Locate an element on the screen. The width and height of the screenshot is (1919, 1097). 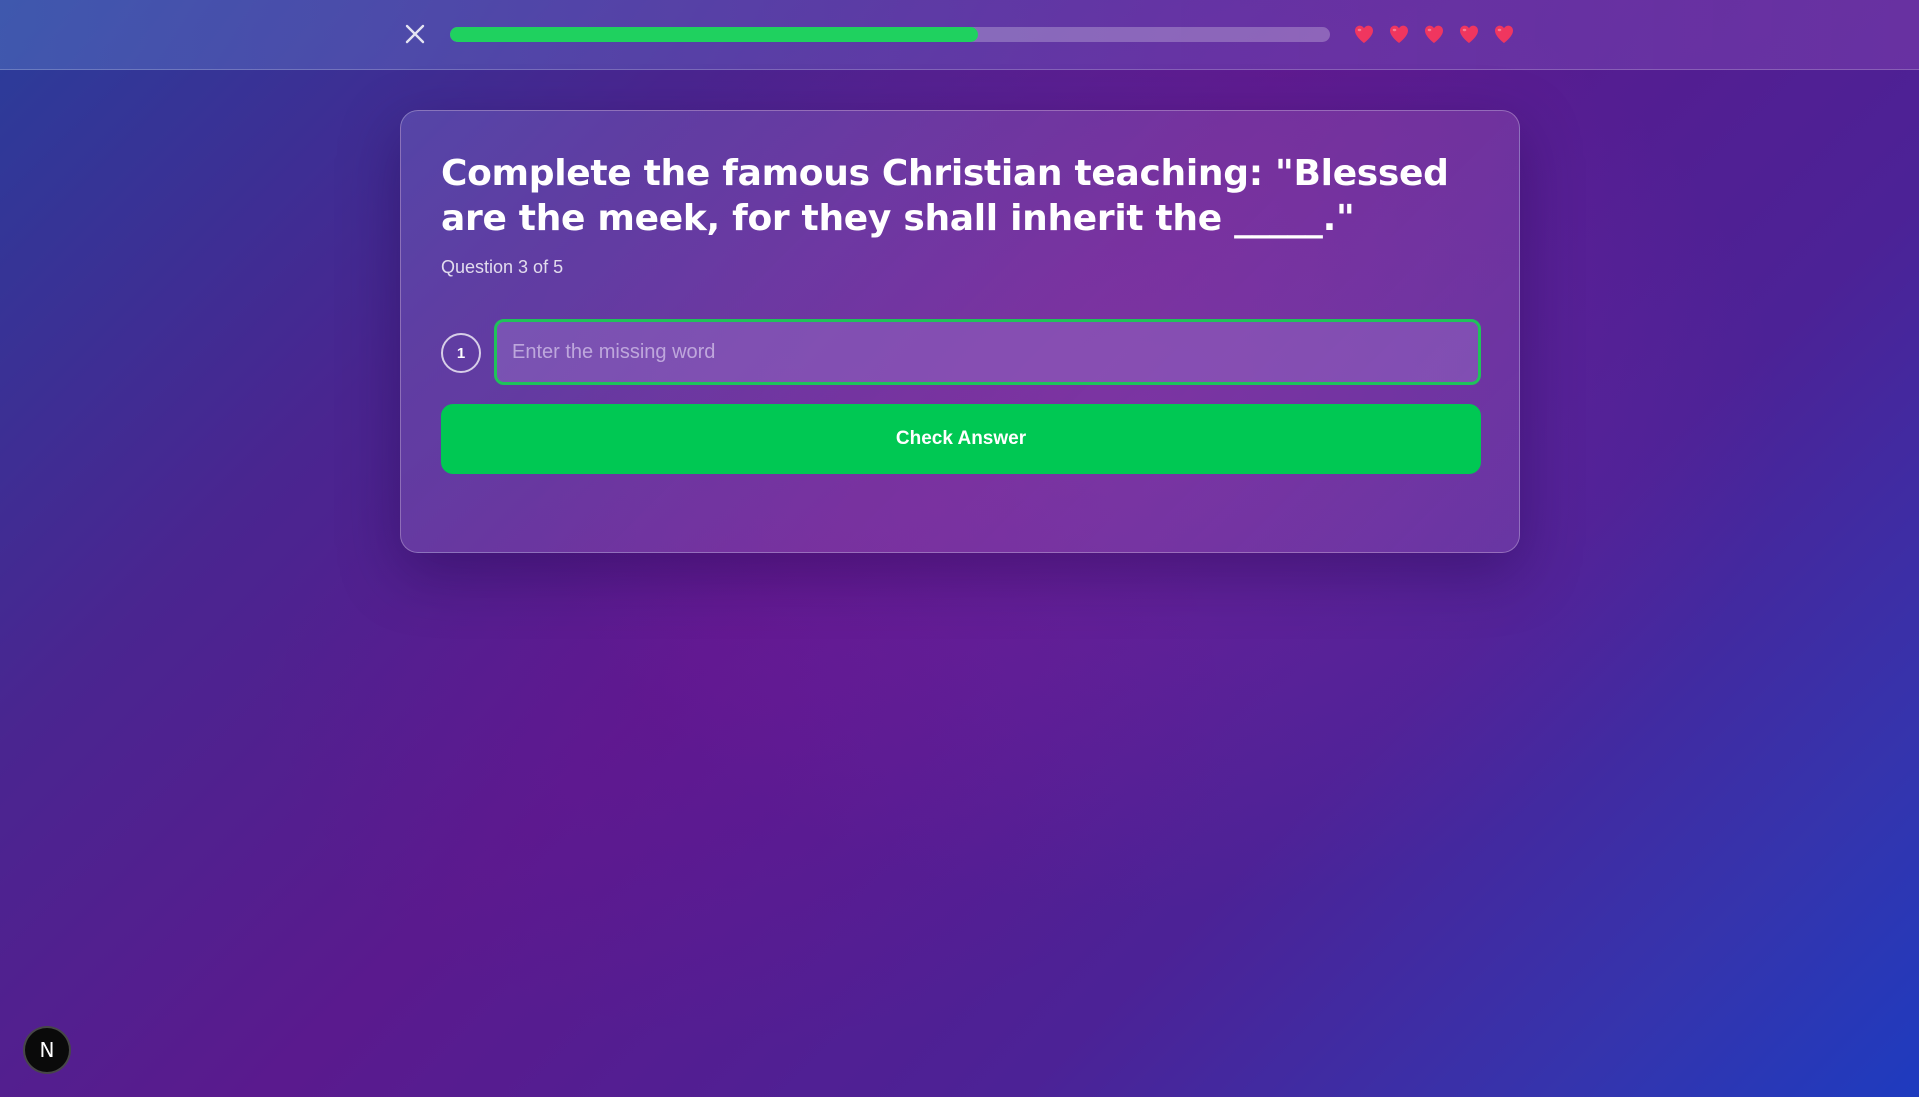
progress-fill is located at coordinates (714, 34).